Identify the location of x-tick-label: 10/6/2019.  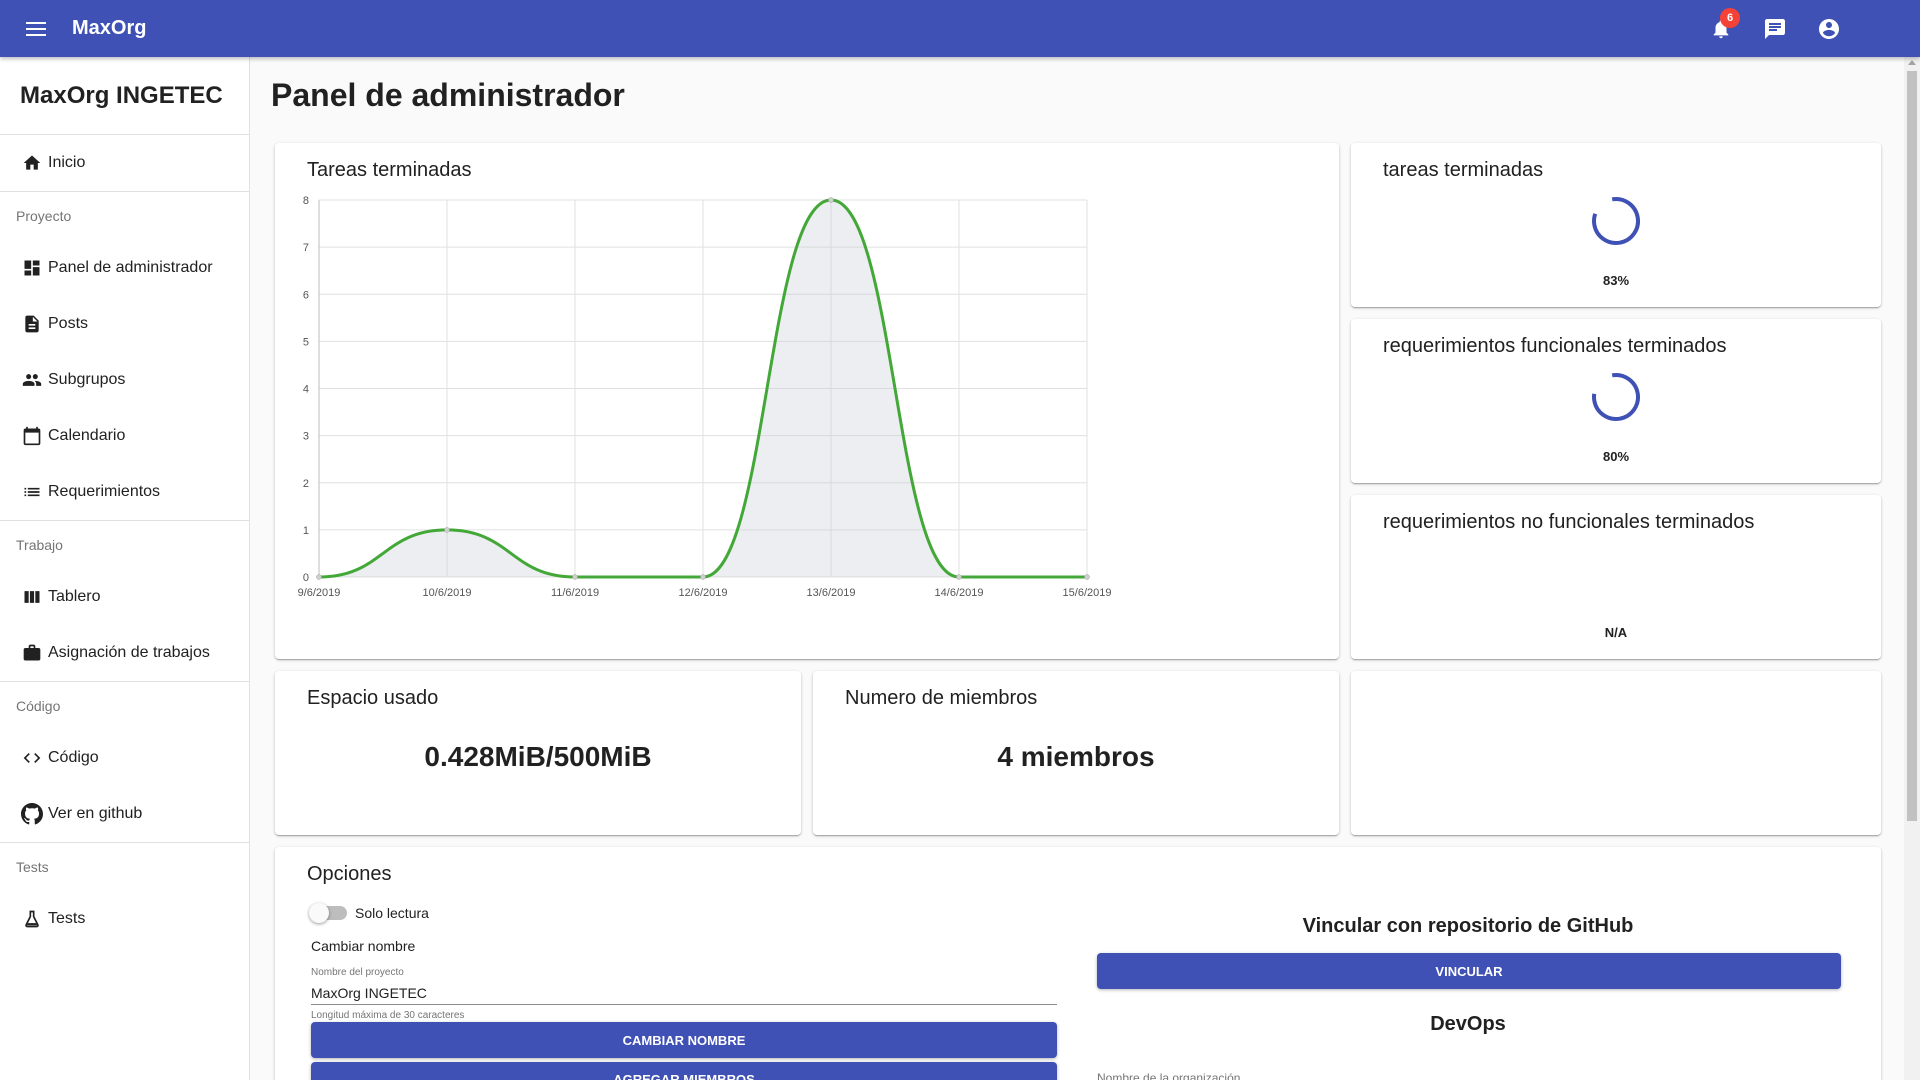
(447, 593).